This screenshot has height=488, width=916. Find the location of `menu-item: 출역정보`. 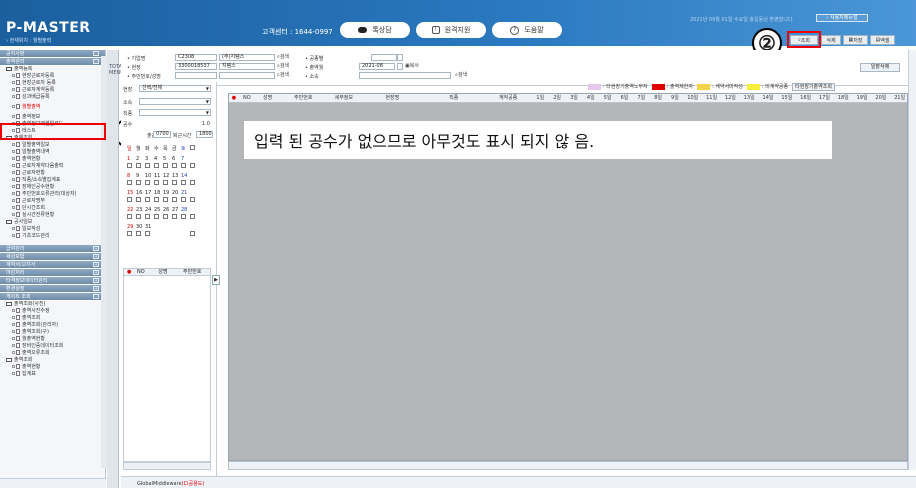

menu-item: 출역정보 is located at coordinates (52, 117).